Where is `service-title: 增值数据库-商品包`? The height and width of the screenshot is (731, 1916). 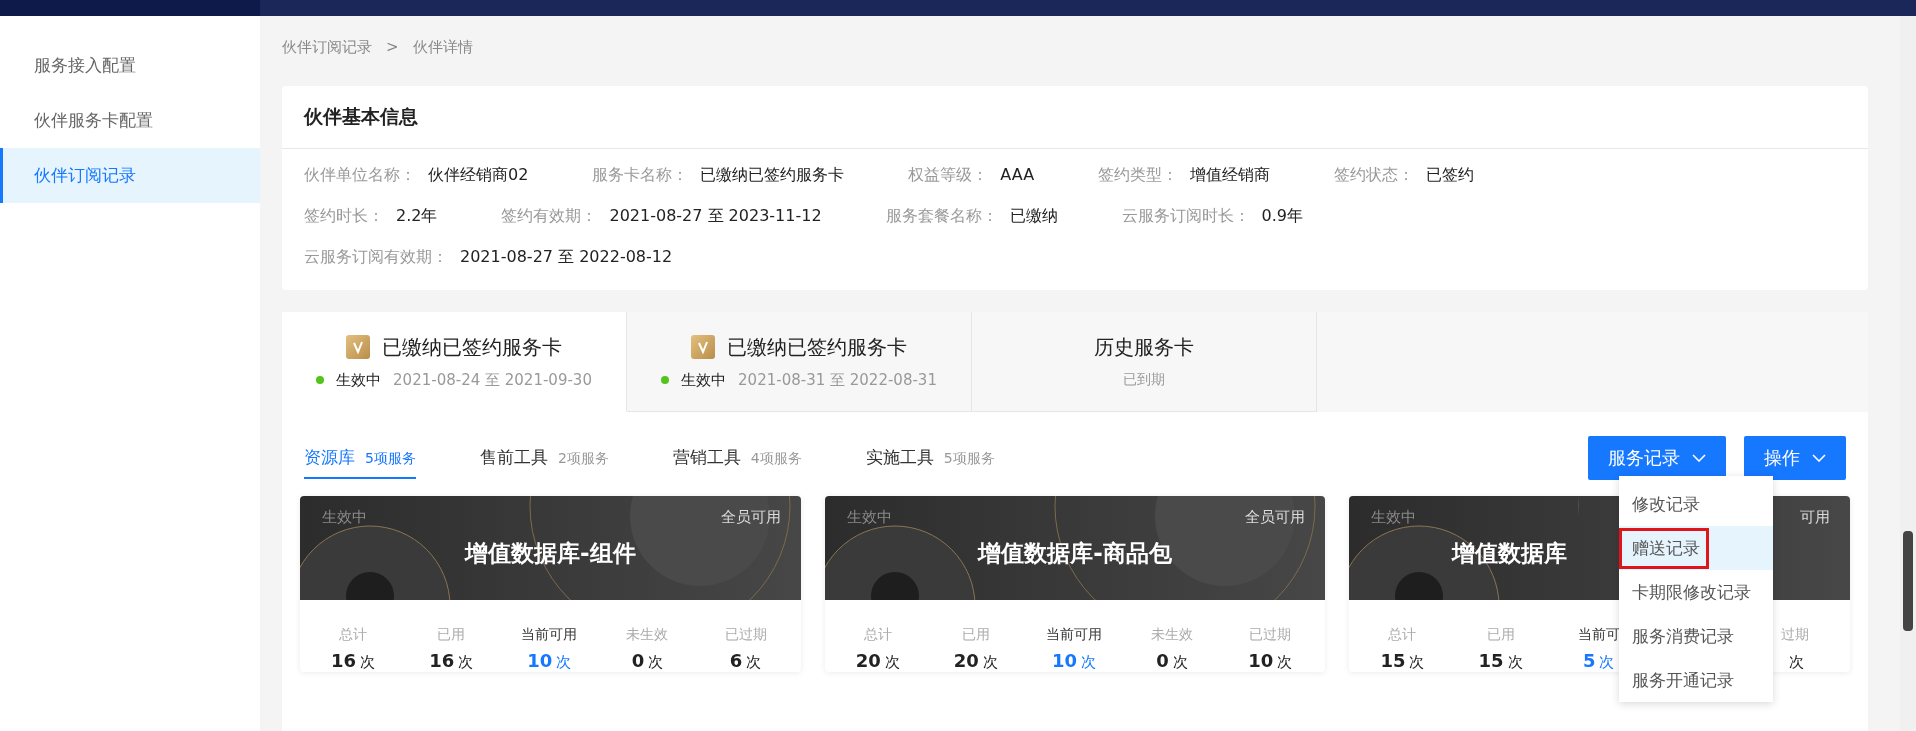
service-title: 增值数据库-商品包 is located at coordinates (1075, 553).